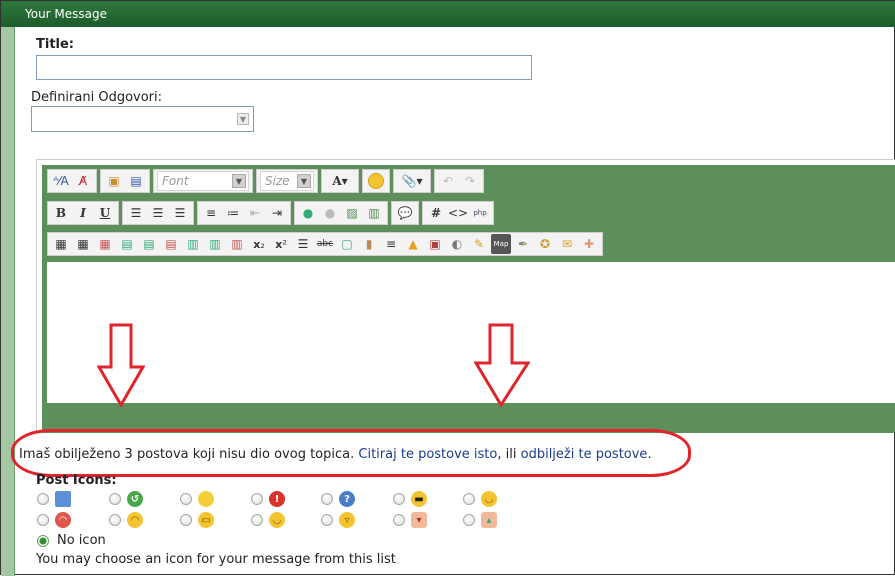 The width and height of the screenshot is (895, 576). What do you see at coordinates (43, 540) in the screenshot?
I see `radio-button-selected` at bounding box center [43, 540].